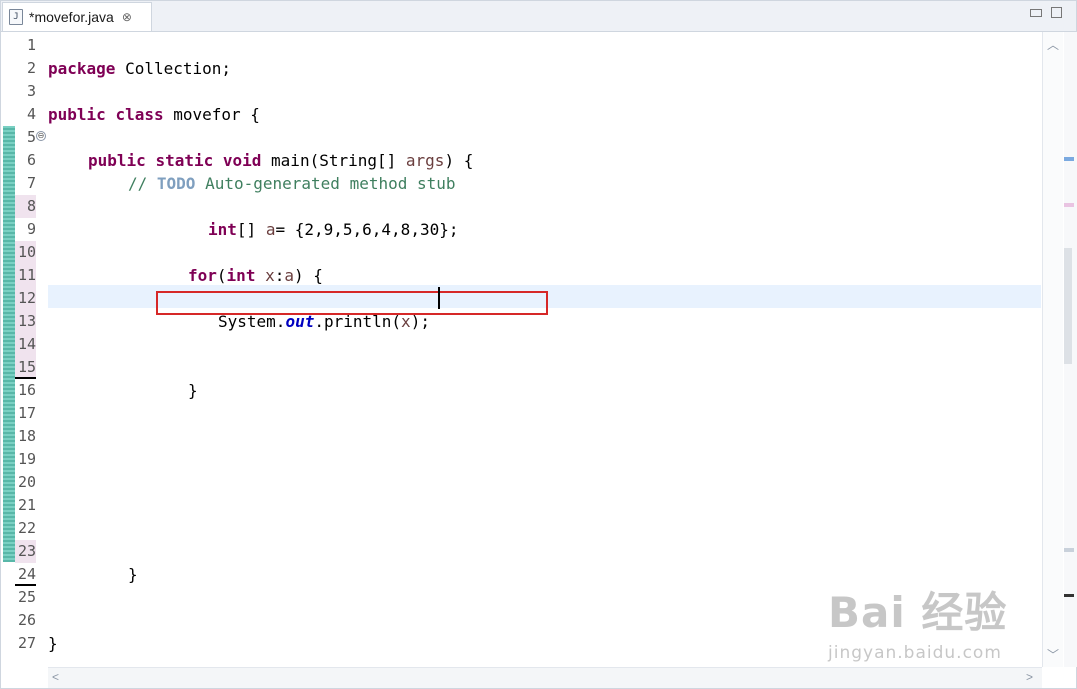 Image resolution: width=1077 pixels, height=689 pixels. I want to click on code-line: public class movefor {, so click(154, 114).